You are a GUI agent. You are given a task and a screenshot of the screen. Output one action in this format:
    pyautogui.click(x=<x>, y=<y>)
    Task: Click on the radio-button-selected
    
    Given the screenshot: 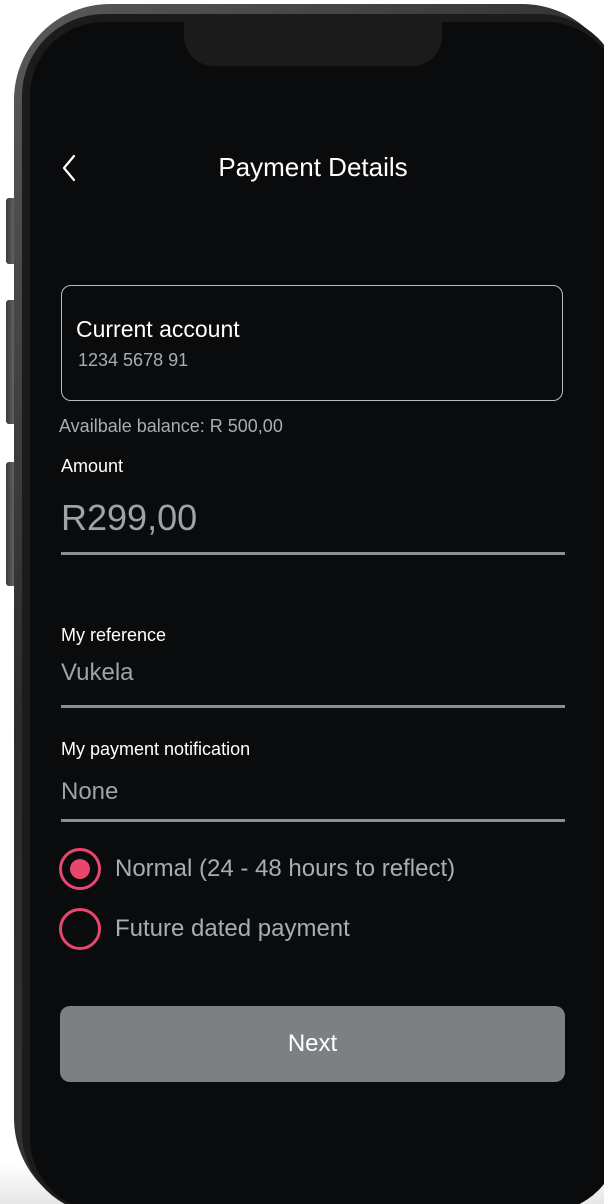 What is the action you would take?
    pyautogui.click(x=80, y=869)
    